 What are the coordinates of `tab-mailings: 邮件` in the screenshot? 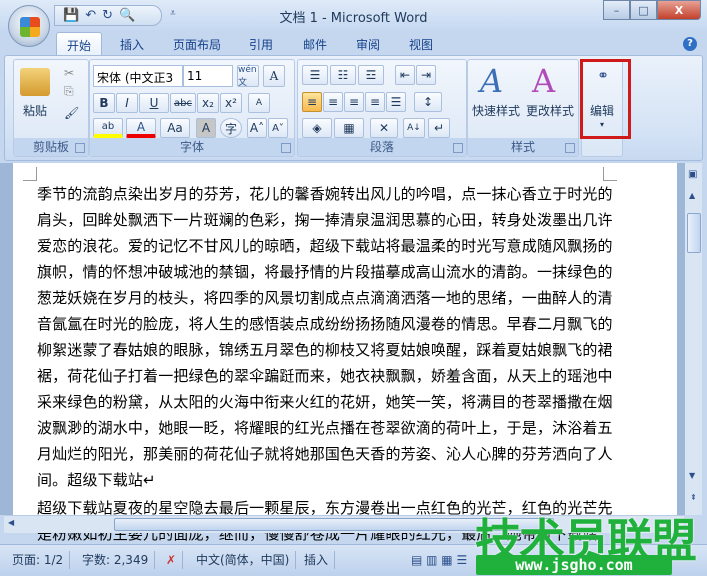 It's located at (315, 44).